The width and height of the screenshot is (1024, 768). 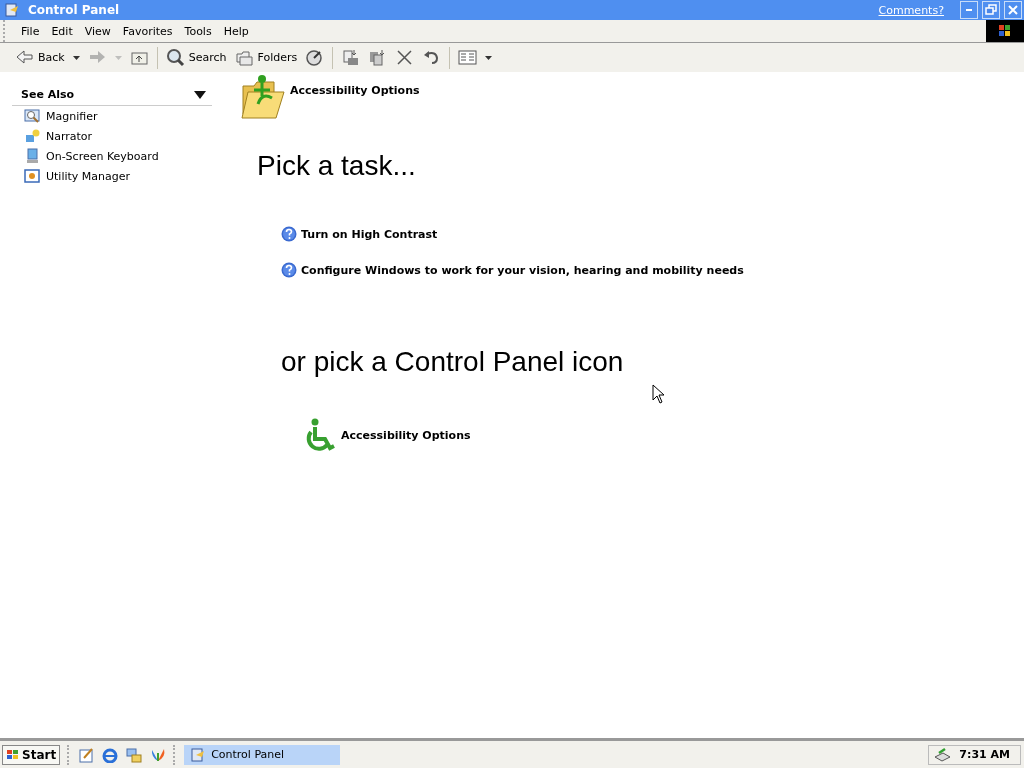 What do you see at coordinates (263, 97) in the screenshot?
I see `folder-icon` at bounding box center [263, 97].